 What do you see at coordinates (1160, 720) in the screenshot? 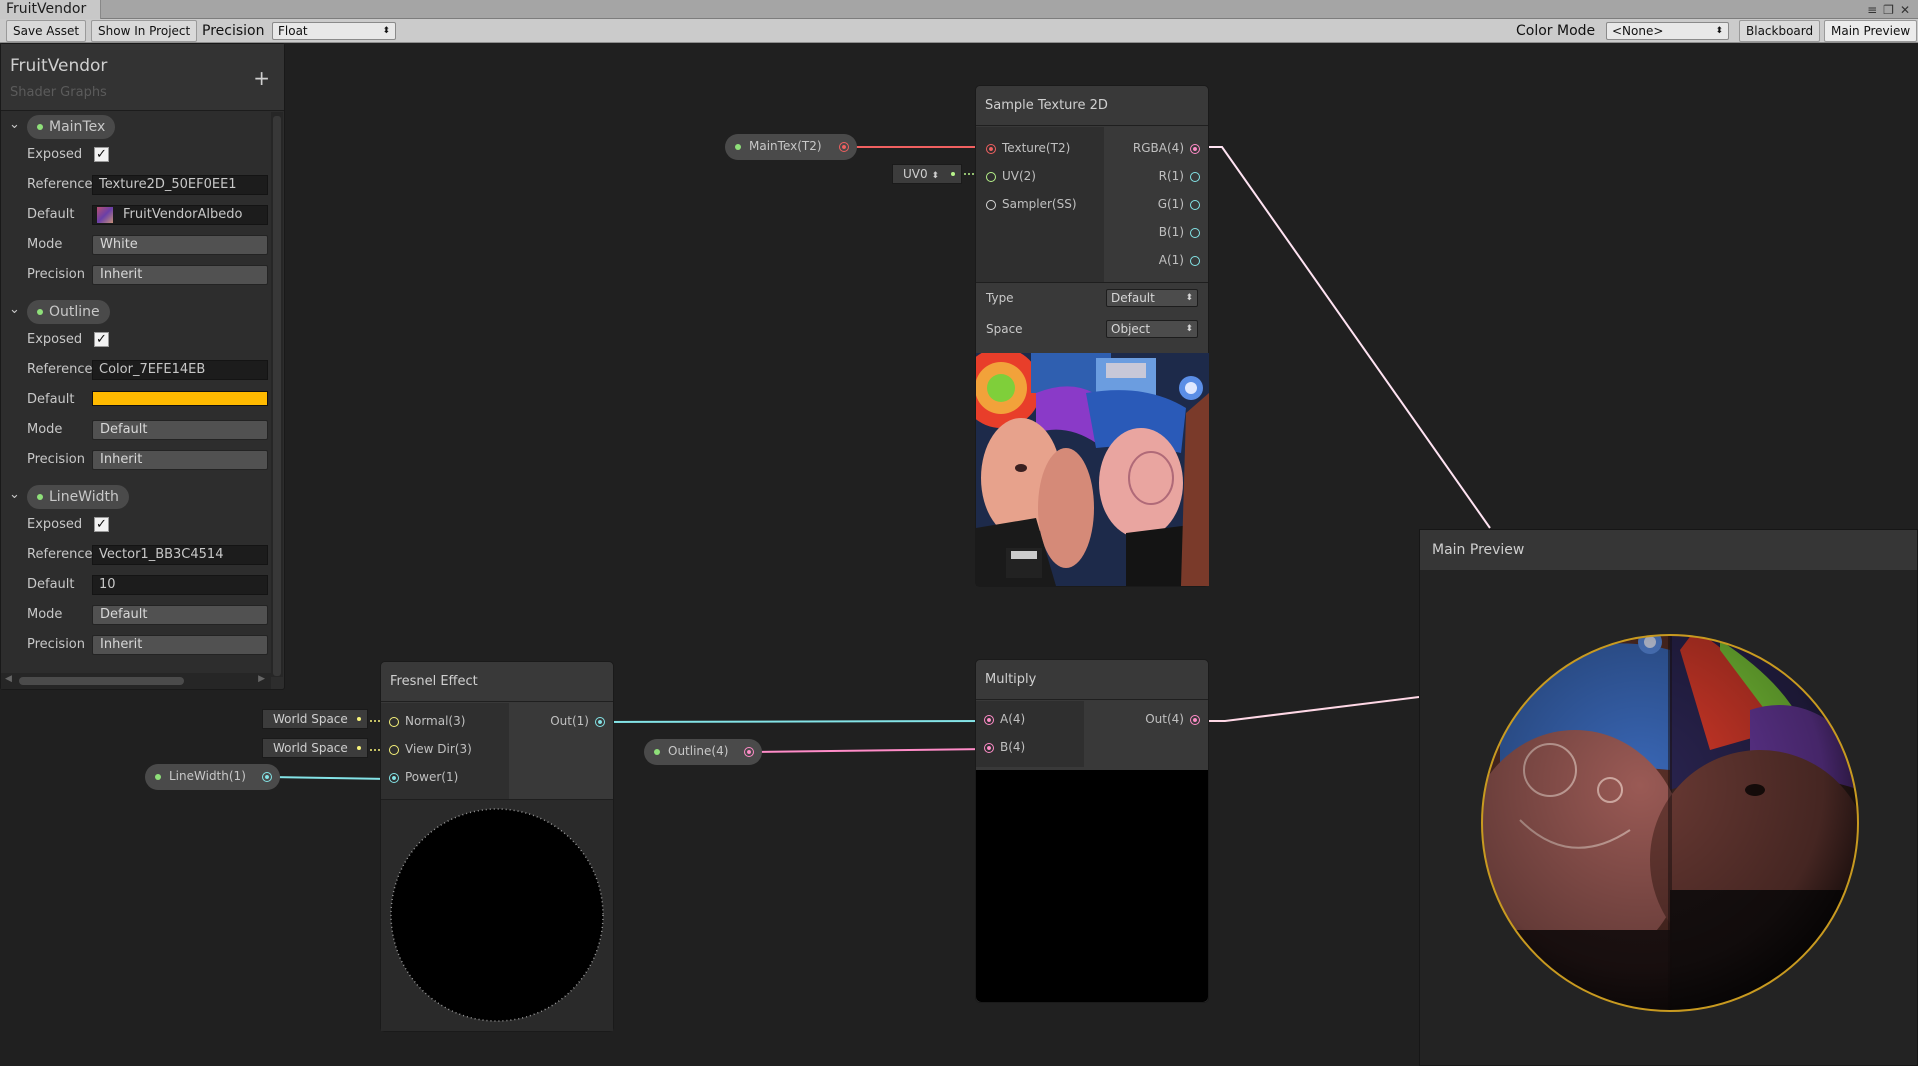
I see `multiply-output-port: Out(4)` at bounding box center [1160, 720].